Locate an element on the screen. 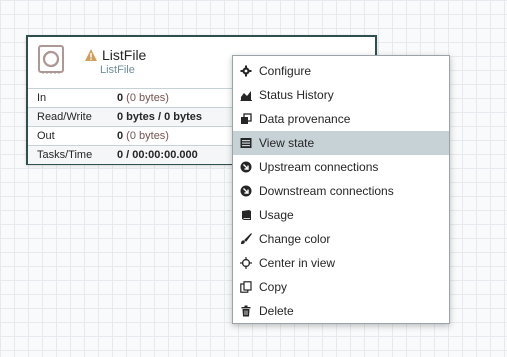 The width and height of the screenshot is (507, 357). menu-item-label: Copy is located at coordinates (273, 287).